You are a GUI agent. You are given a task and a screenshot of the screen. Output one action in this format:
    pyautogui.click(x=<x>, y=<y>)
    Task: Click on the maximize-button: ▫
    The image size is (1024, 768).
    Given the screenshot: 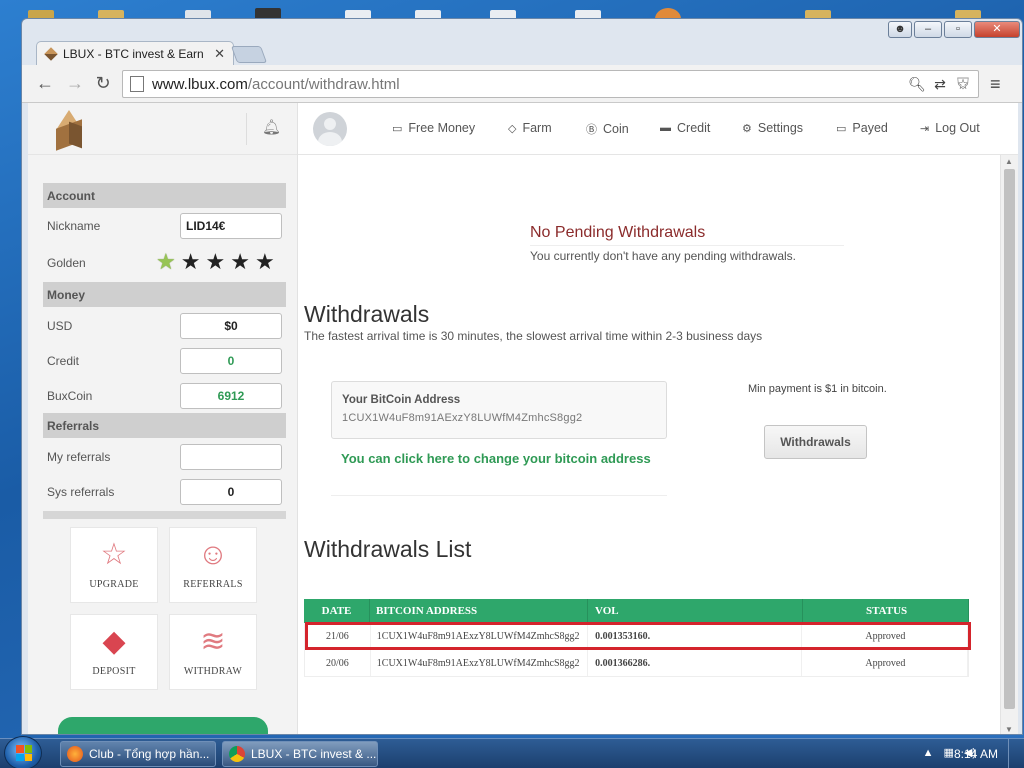 What is the action you would take?
    pyautogui.click(x=958, y=29)
    